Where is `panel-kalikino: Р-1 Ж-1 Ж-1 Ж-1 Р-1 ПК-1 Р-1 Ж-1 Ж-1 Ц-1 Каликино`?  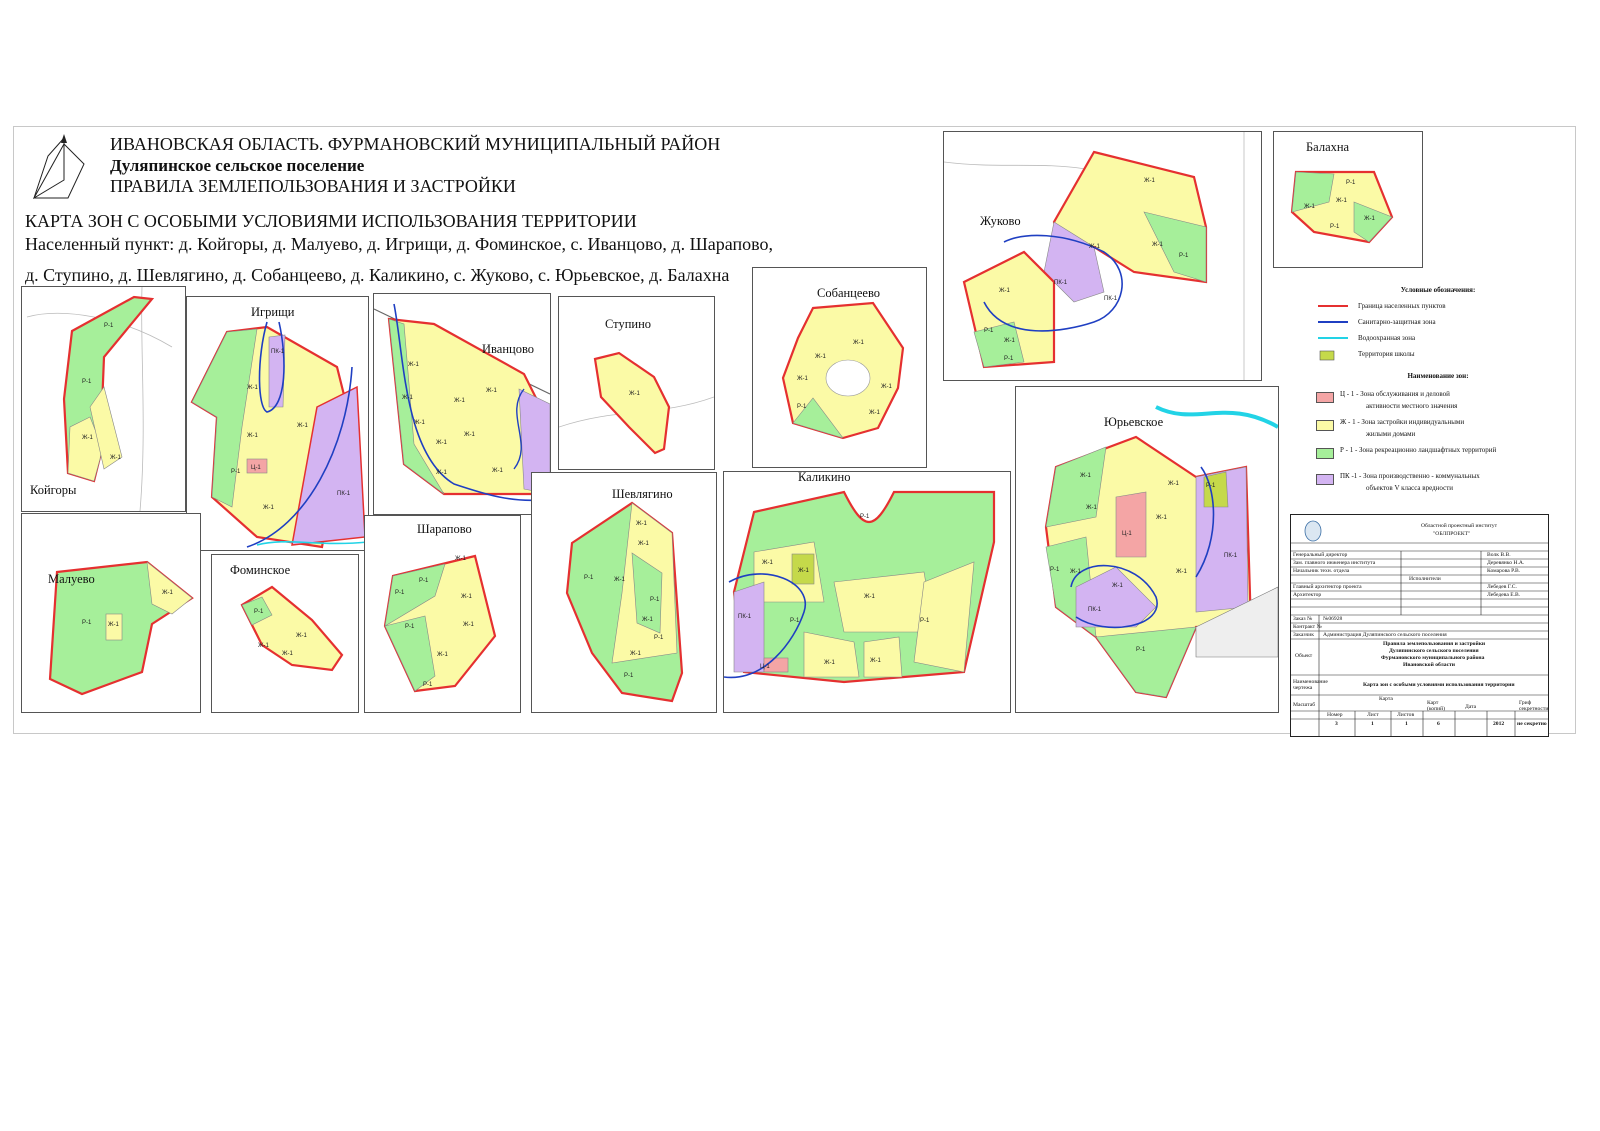
panel-kalikino: Р-1 Ж-1 Ж-1 Ж-1 Р-1 ПК-1 Р-1 Ж-1 Ж-1 Ц-1 Каликино is located at coordinates (867, 592).